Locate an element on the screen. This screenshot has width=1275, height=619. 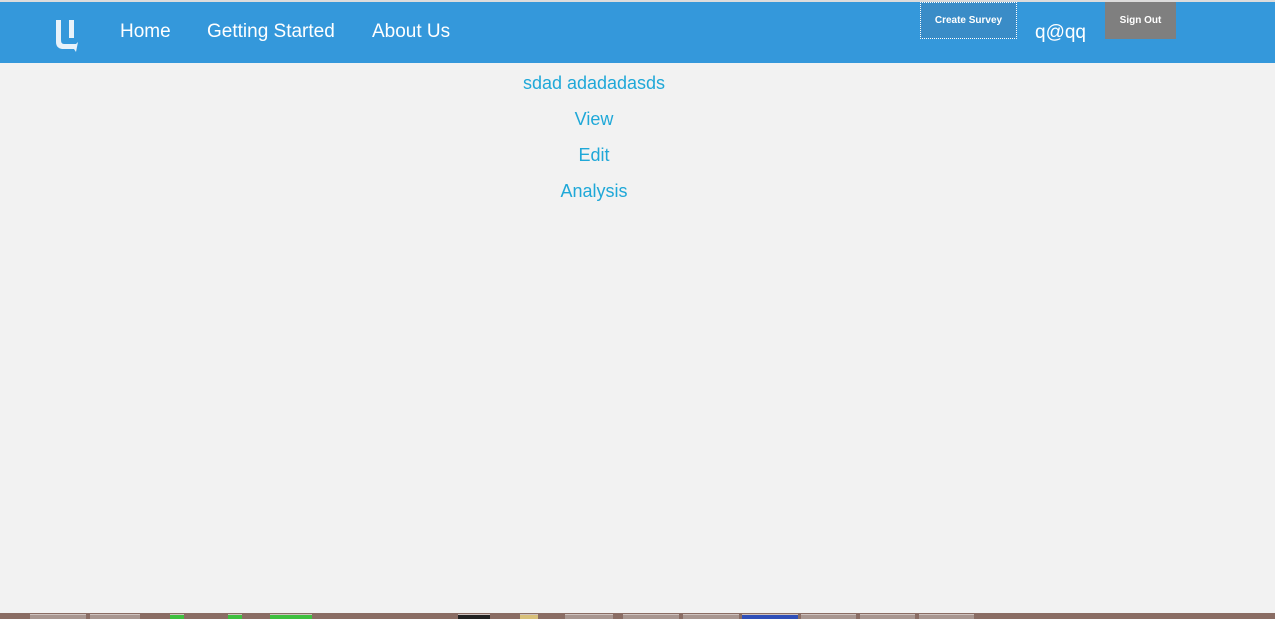
survey-title-link: sdad adadadasds is located at coordinates (594, 83).